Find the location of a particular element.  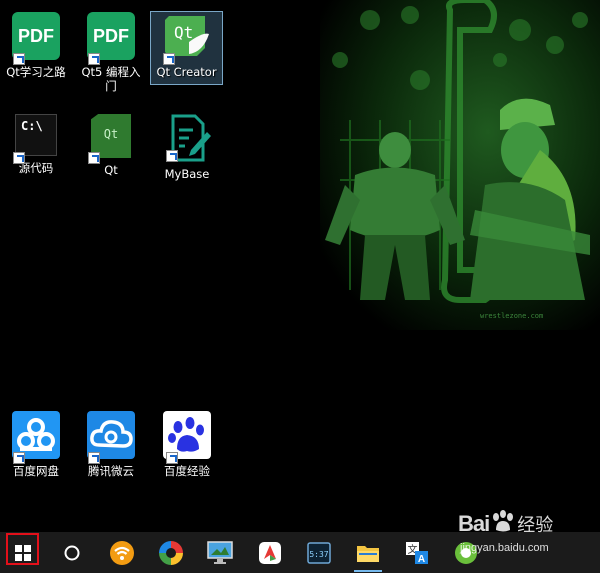

desktop-icon-tencent-weiyun: 腾讯微云 is located at coordinates (111, 444).